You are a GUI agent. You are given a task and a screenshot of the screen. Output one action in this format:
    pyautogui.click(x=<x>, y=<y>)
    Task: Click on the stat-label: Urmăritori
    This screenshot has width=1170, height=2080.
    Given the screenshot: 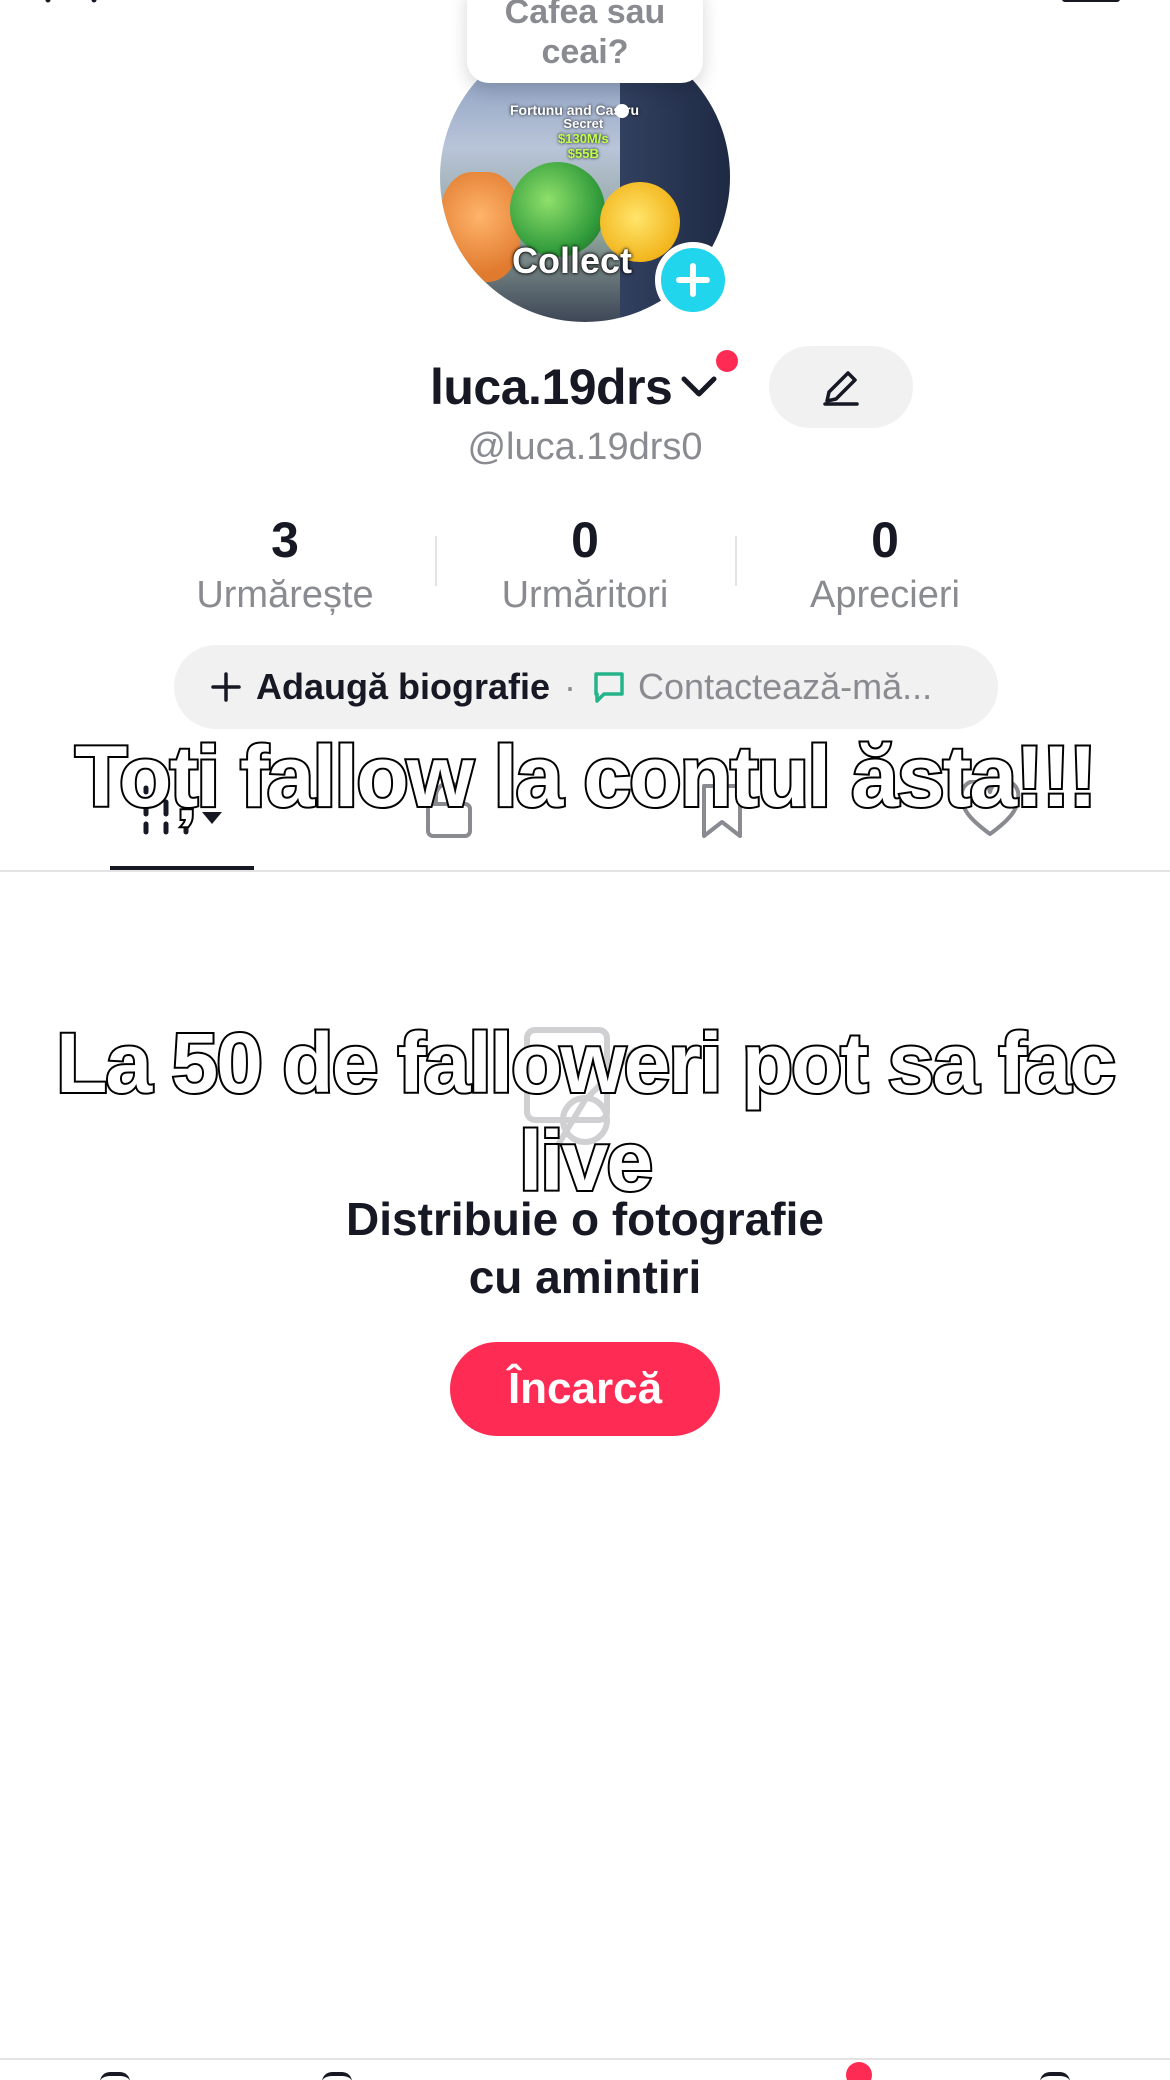 What is the action you would take?
    pyautogui.click(x=585, y=595)
    